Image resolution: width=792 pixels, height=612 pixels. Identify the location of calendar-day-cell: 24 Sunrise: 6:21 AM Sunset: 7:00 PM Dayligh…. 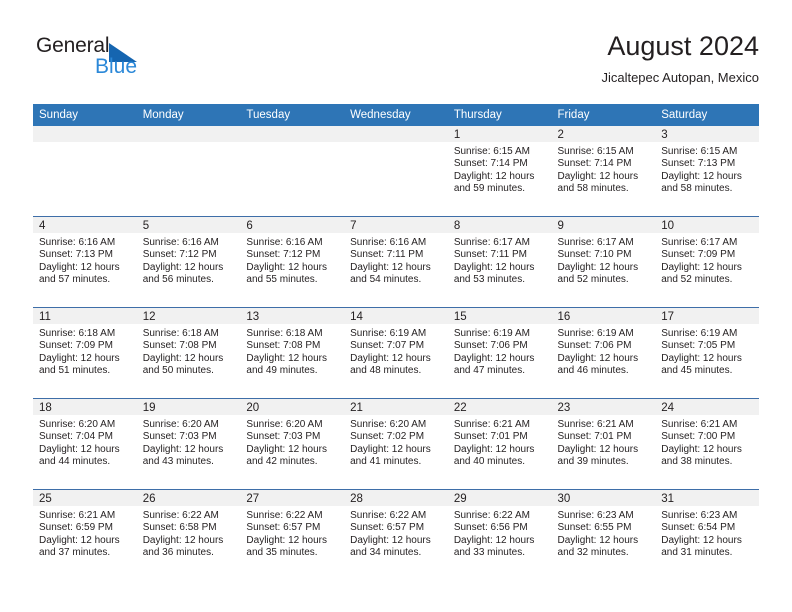
(707, 444).